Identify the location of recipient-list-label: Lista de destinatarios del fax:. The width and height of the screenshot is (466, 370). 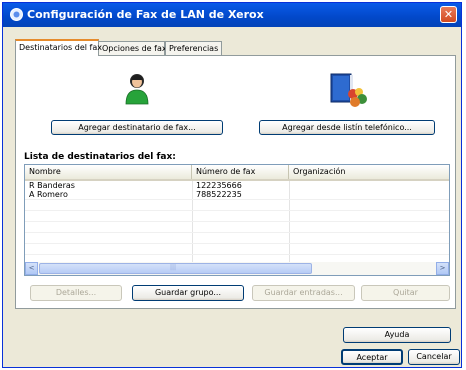
(100, 157).